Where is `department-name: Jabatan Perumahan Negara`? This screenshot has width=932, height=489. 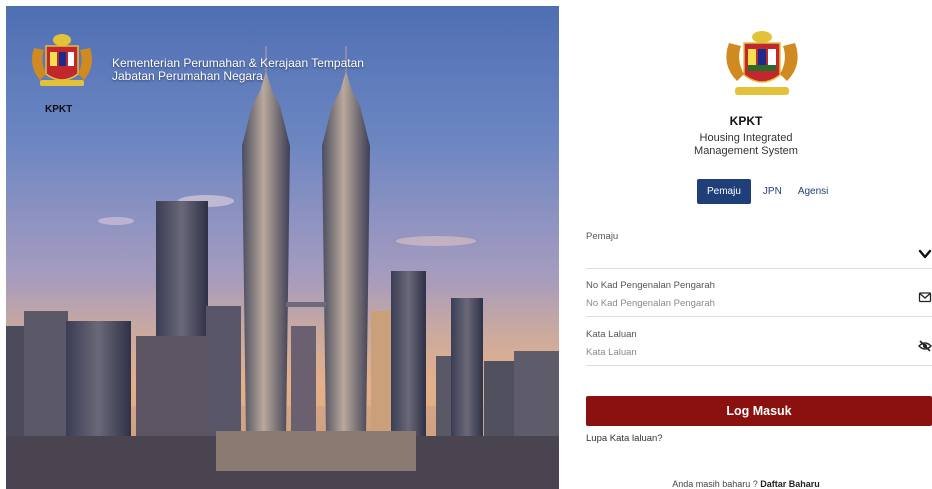
department-name: Jabatan Perumahan Negara is located at coordinates (187, 76).